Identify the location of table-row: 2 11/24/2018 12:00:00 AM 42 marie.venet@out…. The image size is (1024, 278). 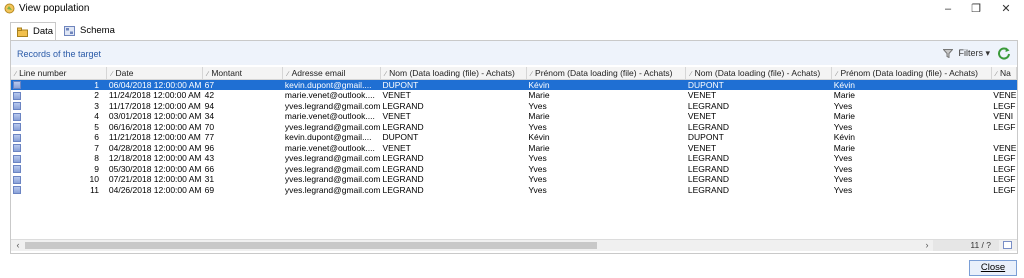
(514, 95).